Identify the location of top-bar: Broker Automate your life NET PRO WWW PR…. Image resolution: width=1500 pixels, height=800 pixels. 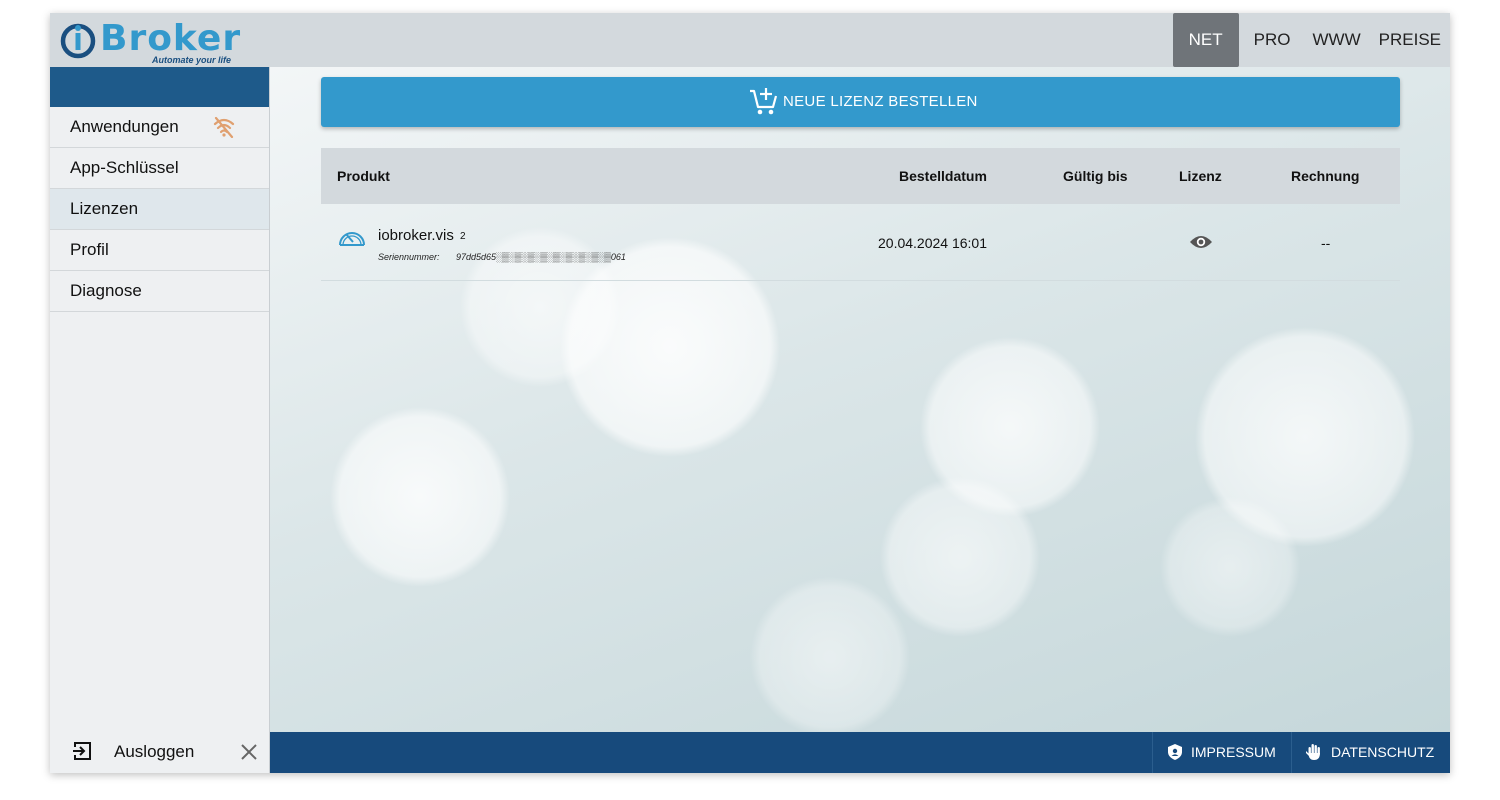
(750, 40).